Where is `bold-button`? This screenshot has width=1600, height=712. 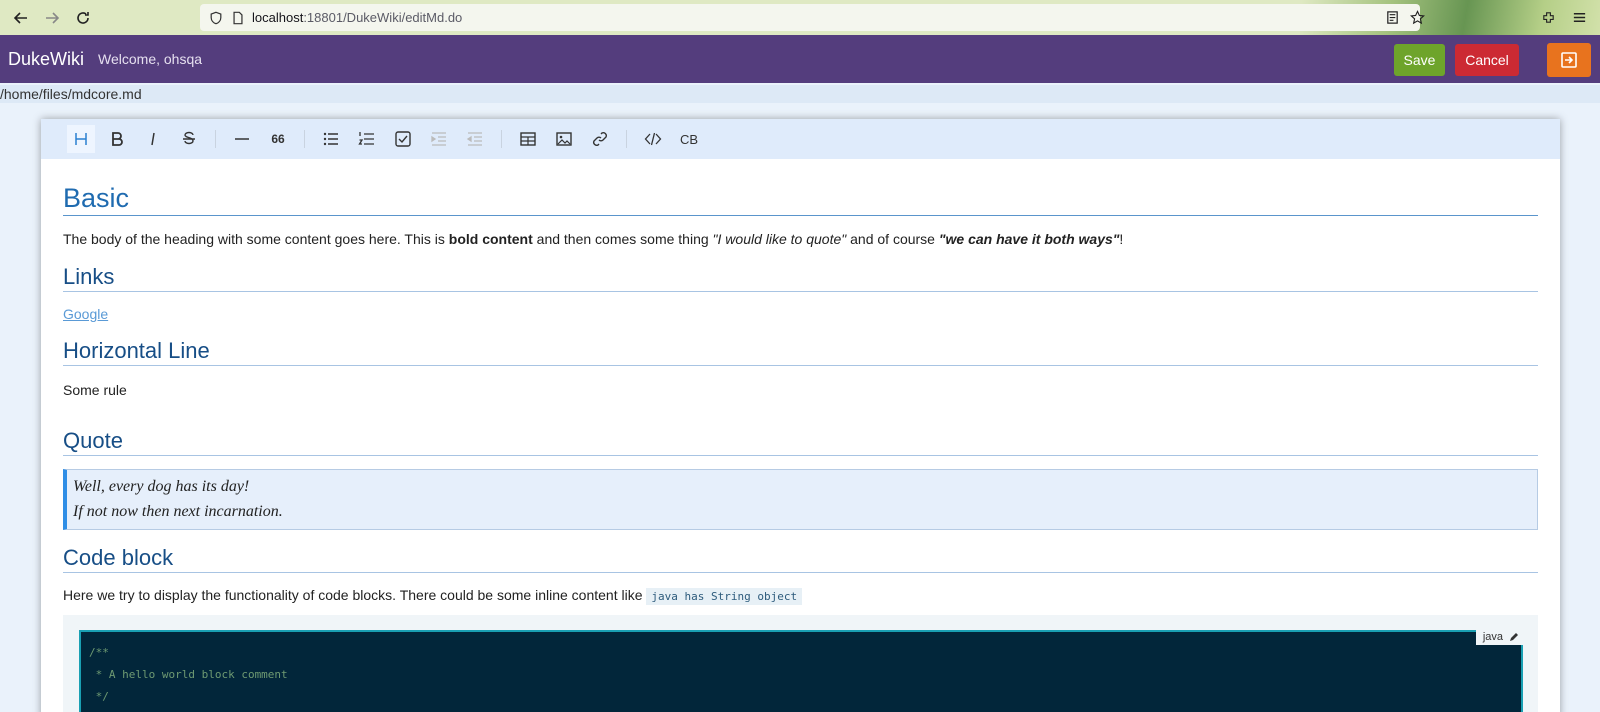
bold-button is located at coordinates (117, 139).